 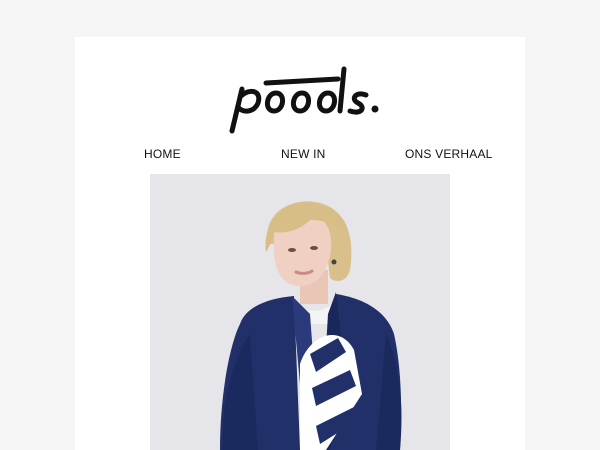 I want to click on brand-wordmark-icon, so click(x=304, y=100).